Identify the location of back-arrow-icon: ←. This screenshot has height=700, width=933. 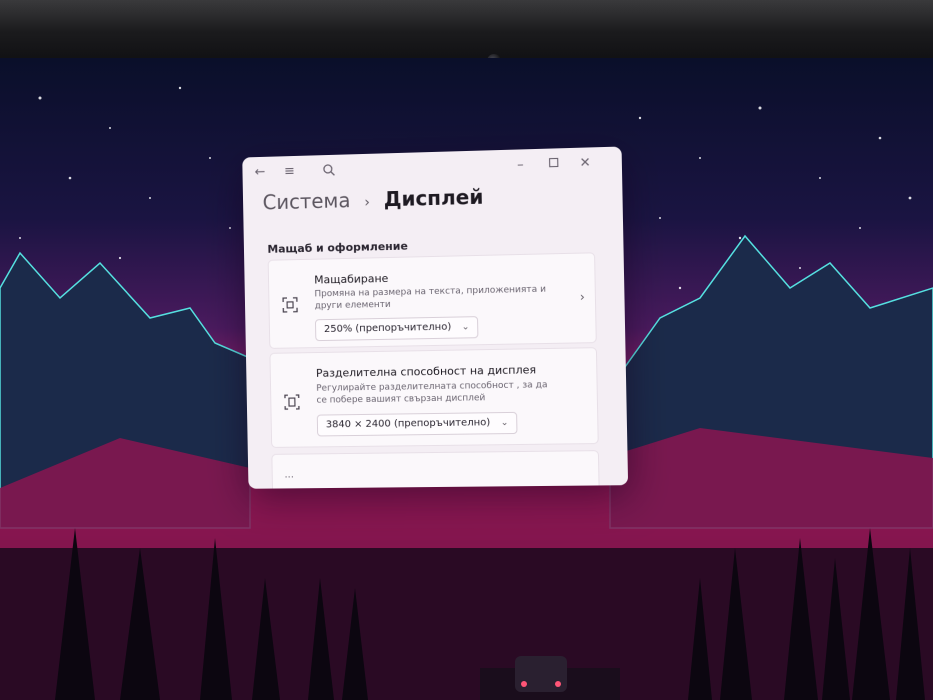
(260, 173).